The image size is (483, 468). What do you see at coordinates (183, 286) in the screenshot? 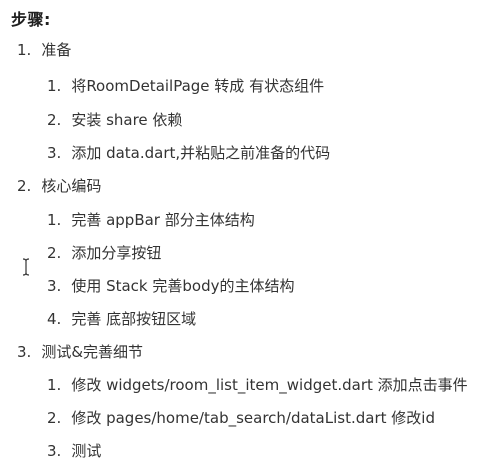
I see `list-text: 使用 Stack 完善body的主体结构` at bounding box center [183, 286].